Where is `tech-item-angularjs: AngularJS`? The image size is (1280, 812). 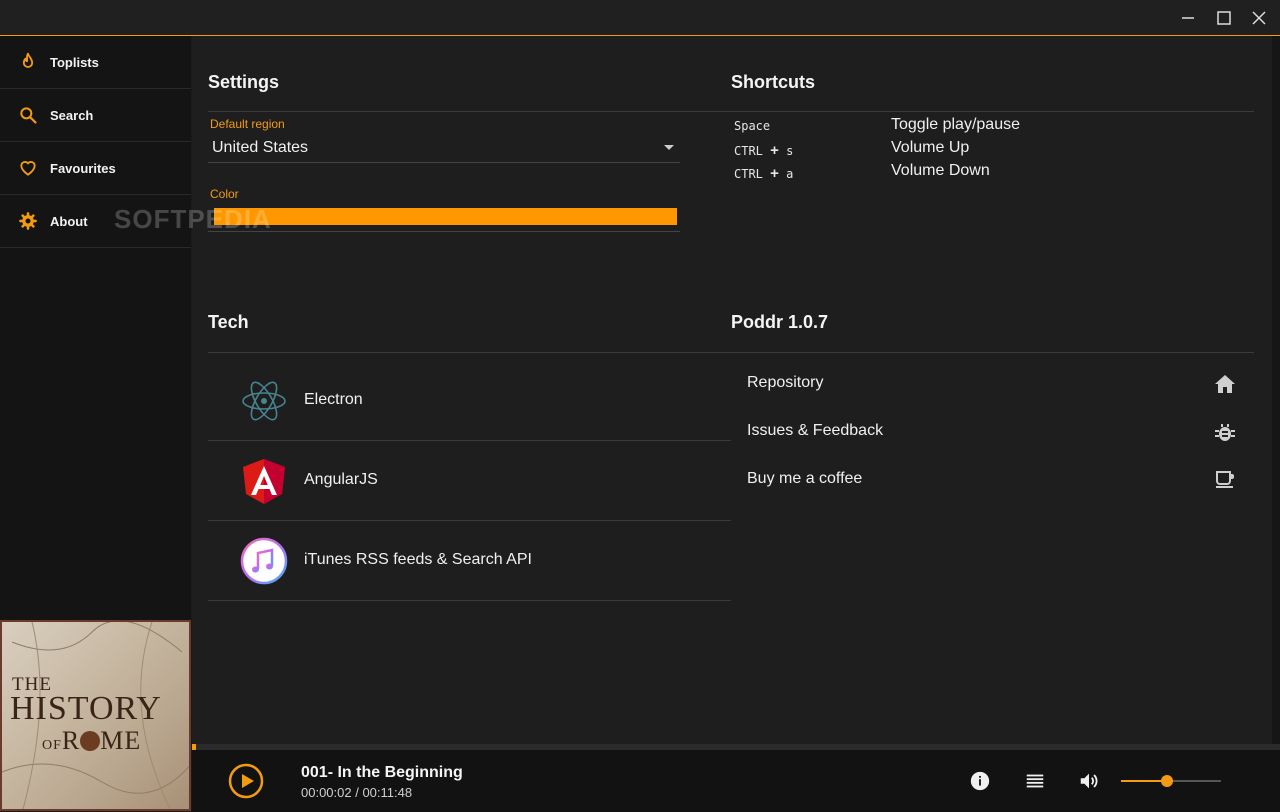 tech-item-angularjs: AngularJS is located at coordinates (469, 481).